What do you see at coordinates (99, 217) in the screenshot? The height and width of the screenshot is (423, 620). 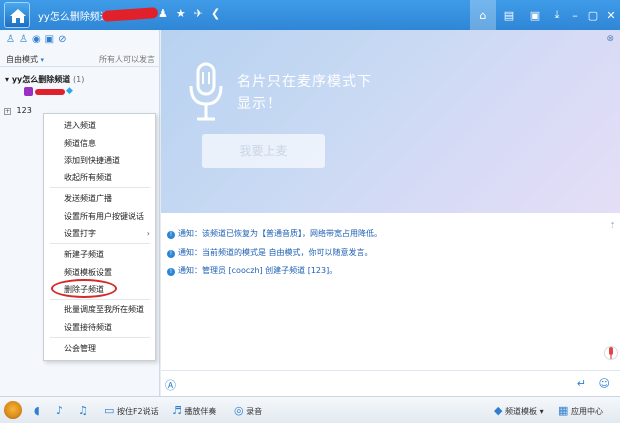 I see `menu-item-push-to-talk-all: 设置所有用户按键说话` at bounding box center [99, 217].